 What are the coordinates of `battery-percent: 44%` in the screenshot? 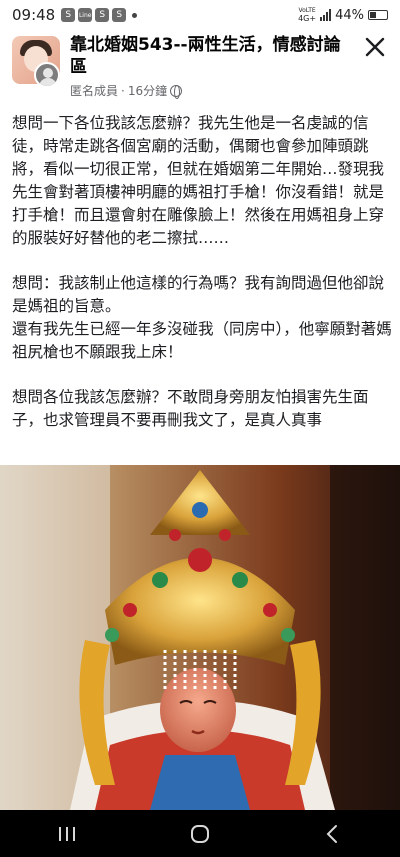 It's located at (349, 15).